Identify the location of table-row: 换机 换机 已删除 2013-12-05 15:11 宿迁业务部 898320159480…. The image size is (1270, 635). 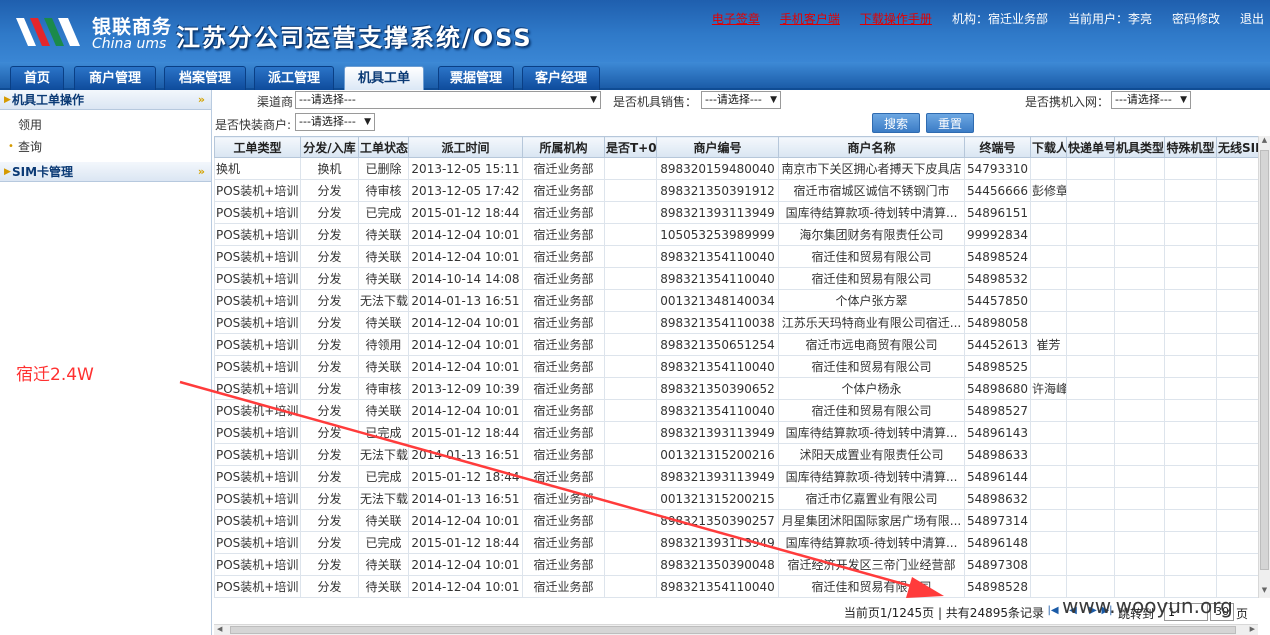
(736, 168).